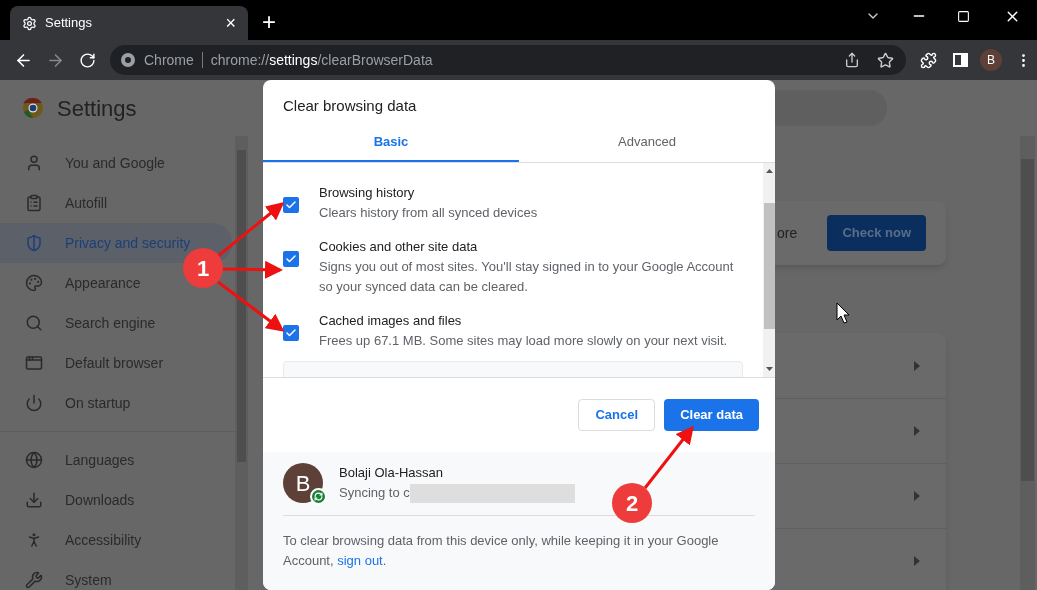  What do you see at coordinates (350, 105) in the screenshot?
I see `dialog-title: Clear browsing data` at bounding box center [350, 105].